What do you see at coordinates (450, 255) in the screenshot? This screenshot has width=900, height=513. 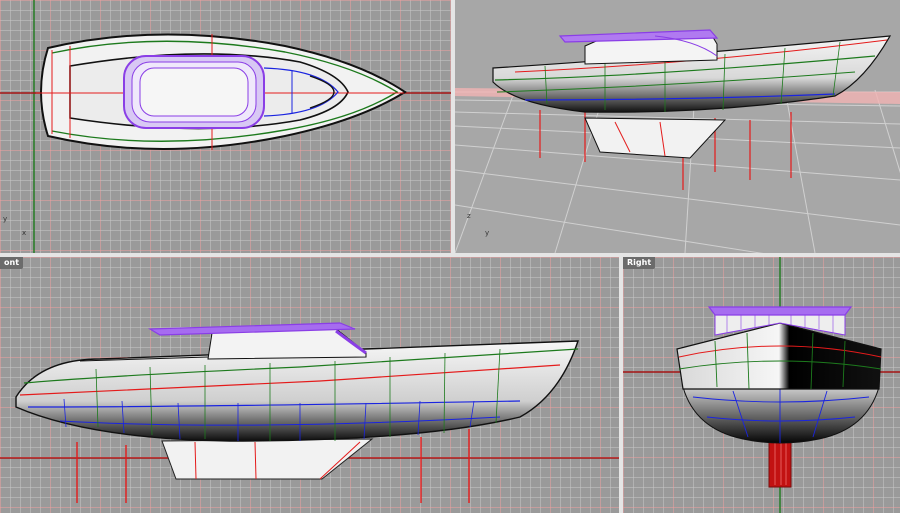 I see `viewport-divider-horizontal` at bounding box center [450, 255].